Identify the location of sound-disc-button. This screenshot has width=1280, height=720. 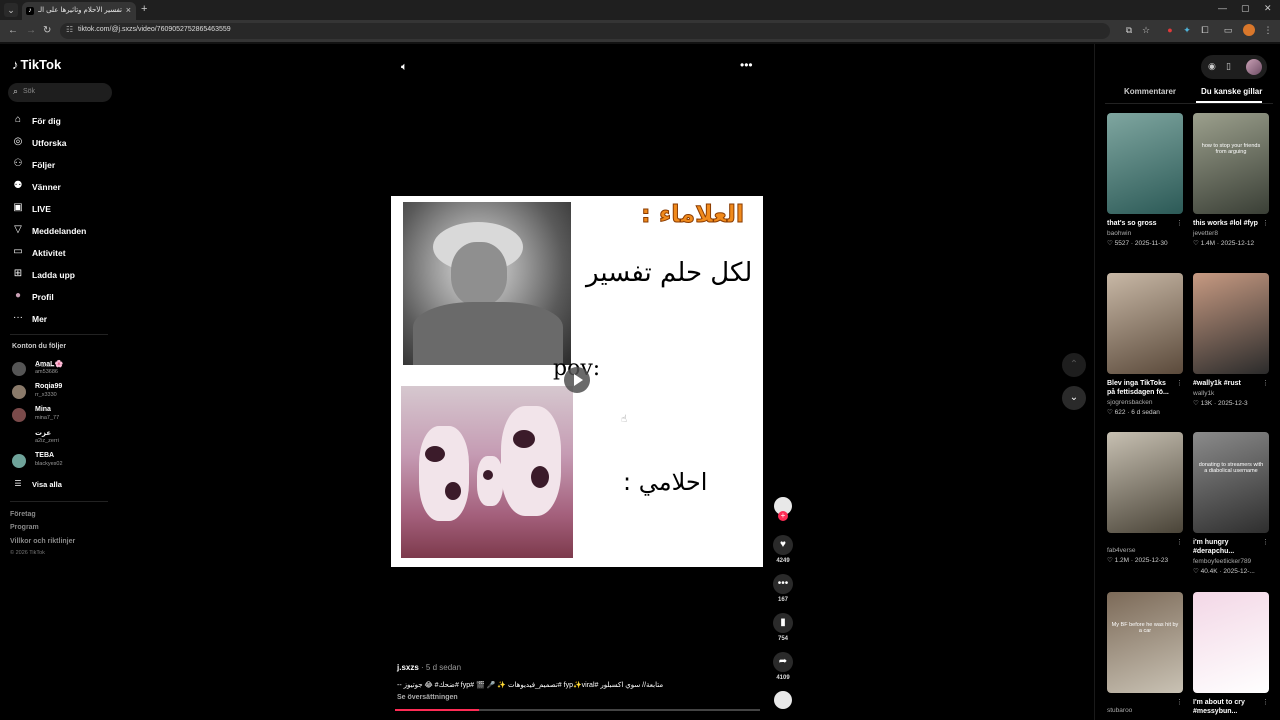
(783, 700).